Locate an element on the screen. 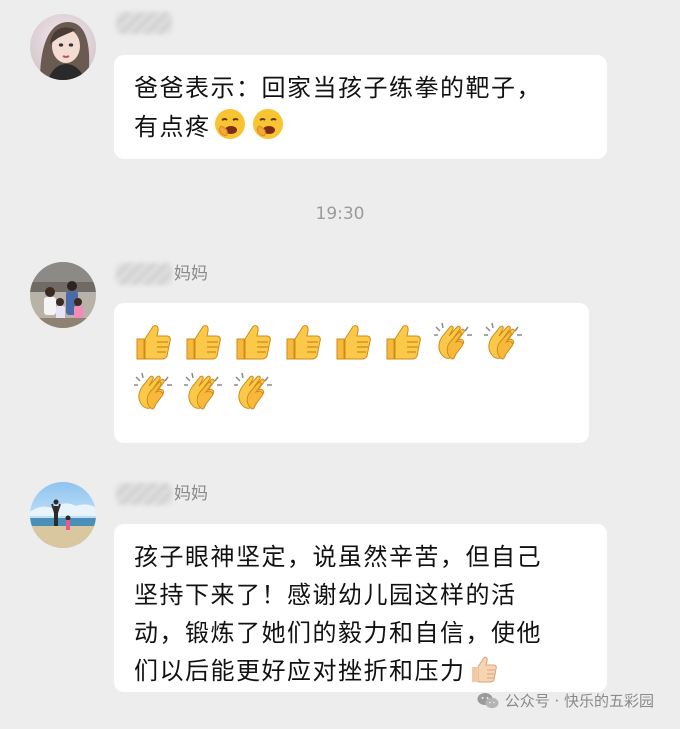  sender-name is located at coordinates (145, 23).